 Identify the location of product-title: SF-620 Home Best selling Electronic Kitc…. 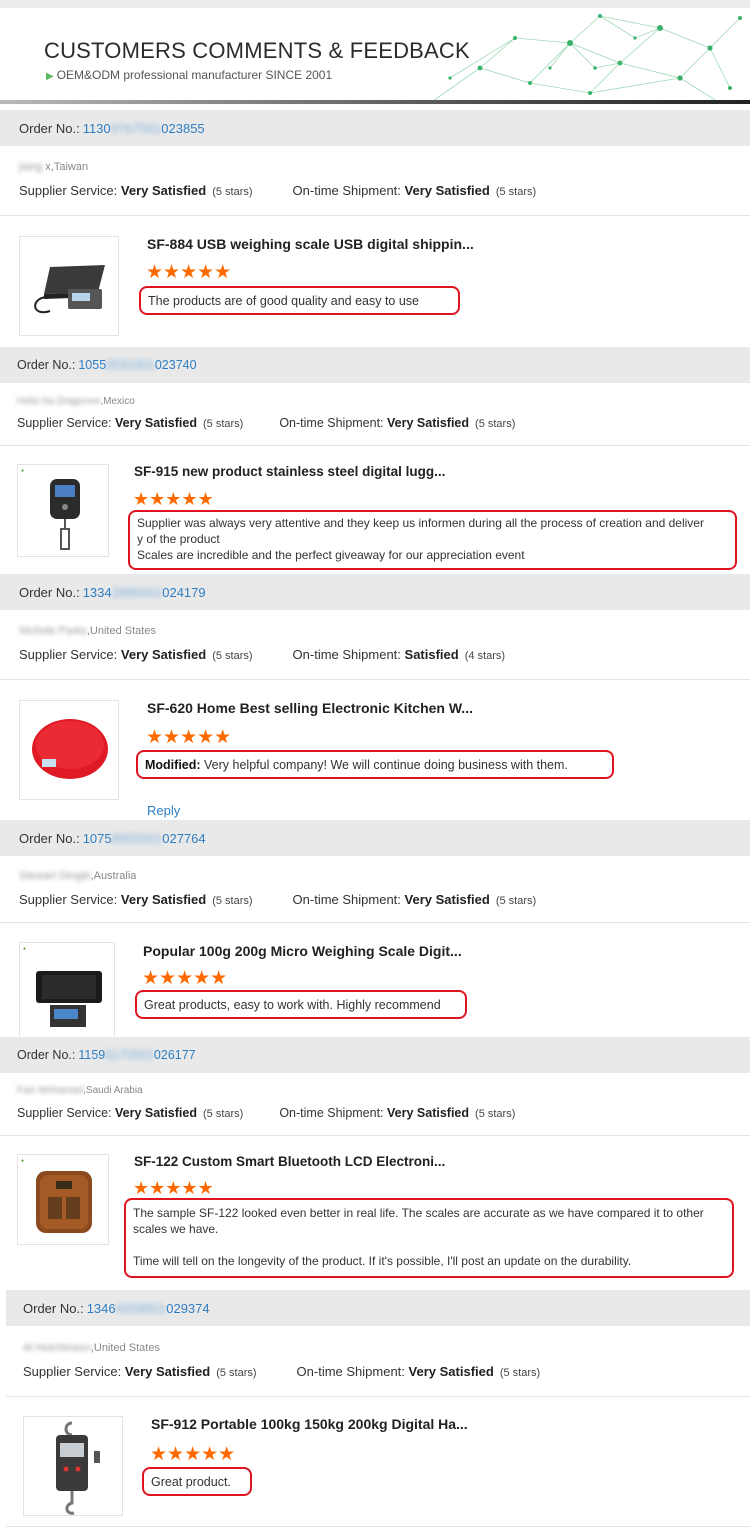
(310, 708).